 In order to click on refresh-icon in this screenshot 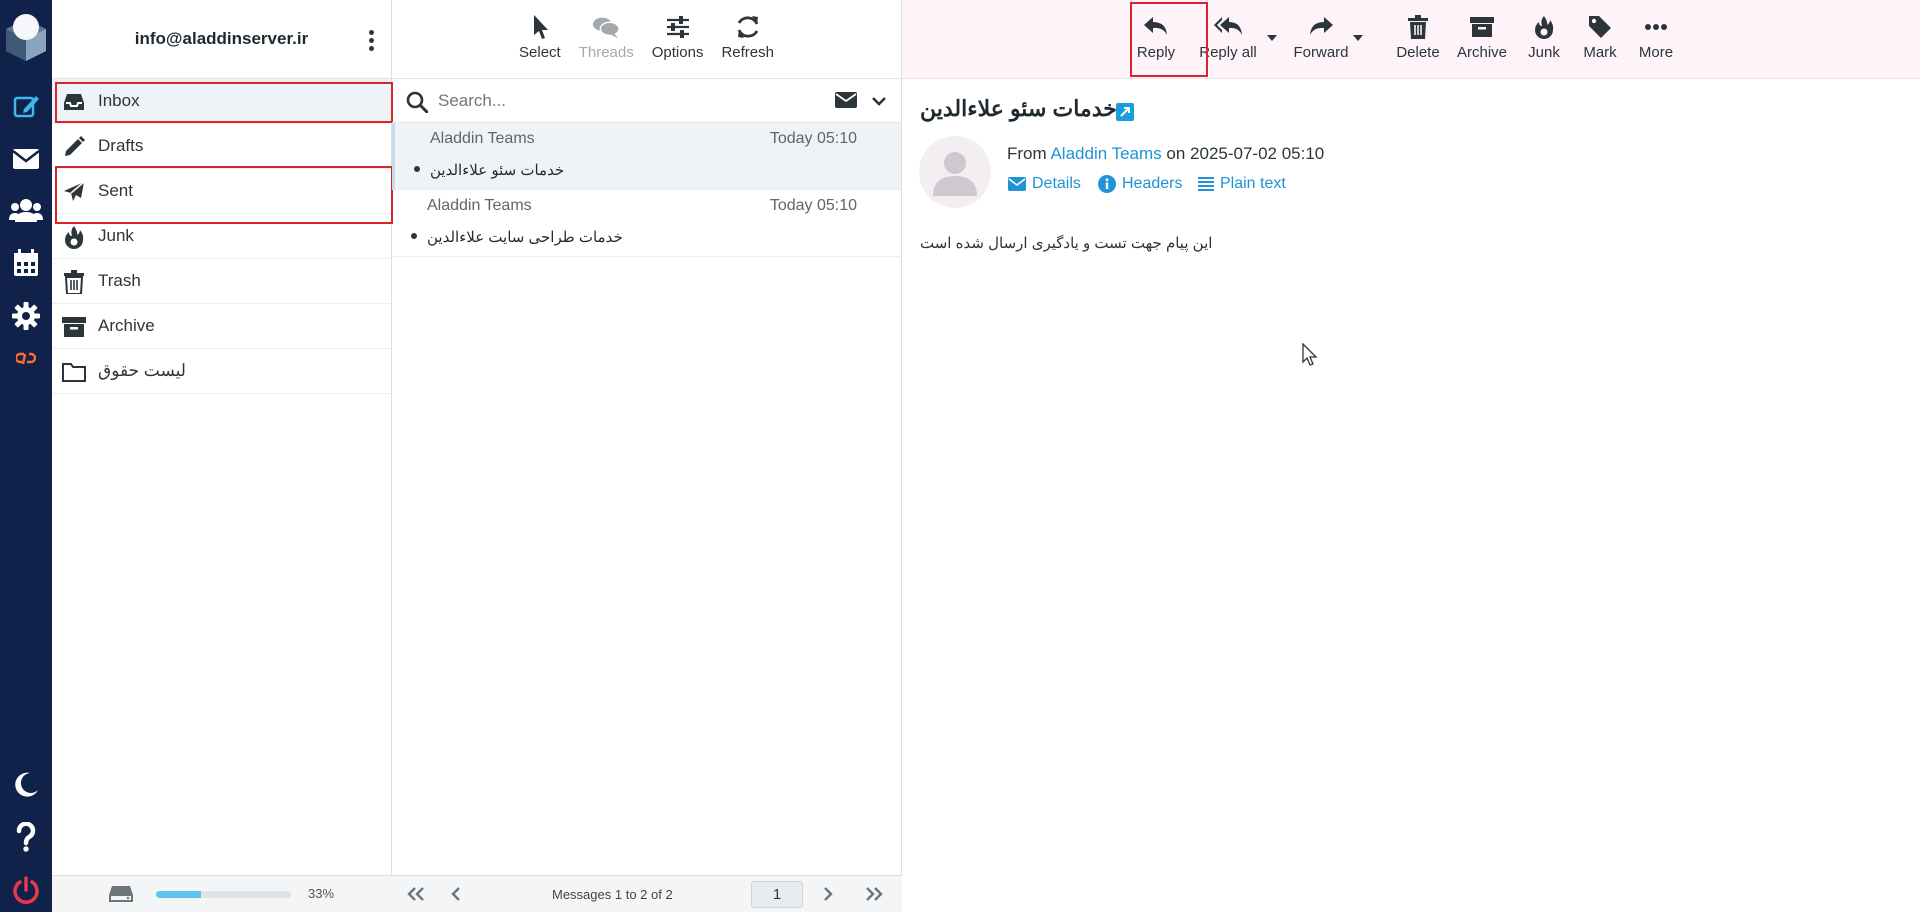, I will do `click(748, 27)`.